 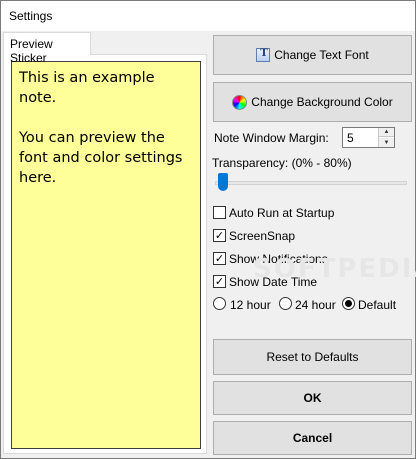 I want to click on window-title: Settings, so click(x=31, y=16).